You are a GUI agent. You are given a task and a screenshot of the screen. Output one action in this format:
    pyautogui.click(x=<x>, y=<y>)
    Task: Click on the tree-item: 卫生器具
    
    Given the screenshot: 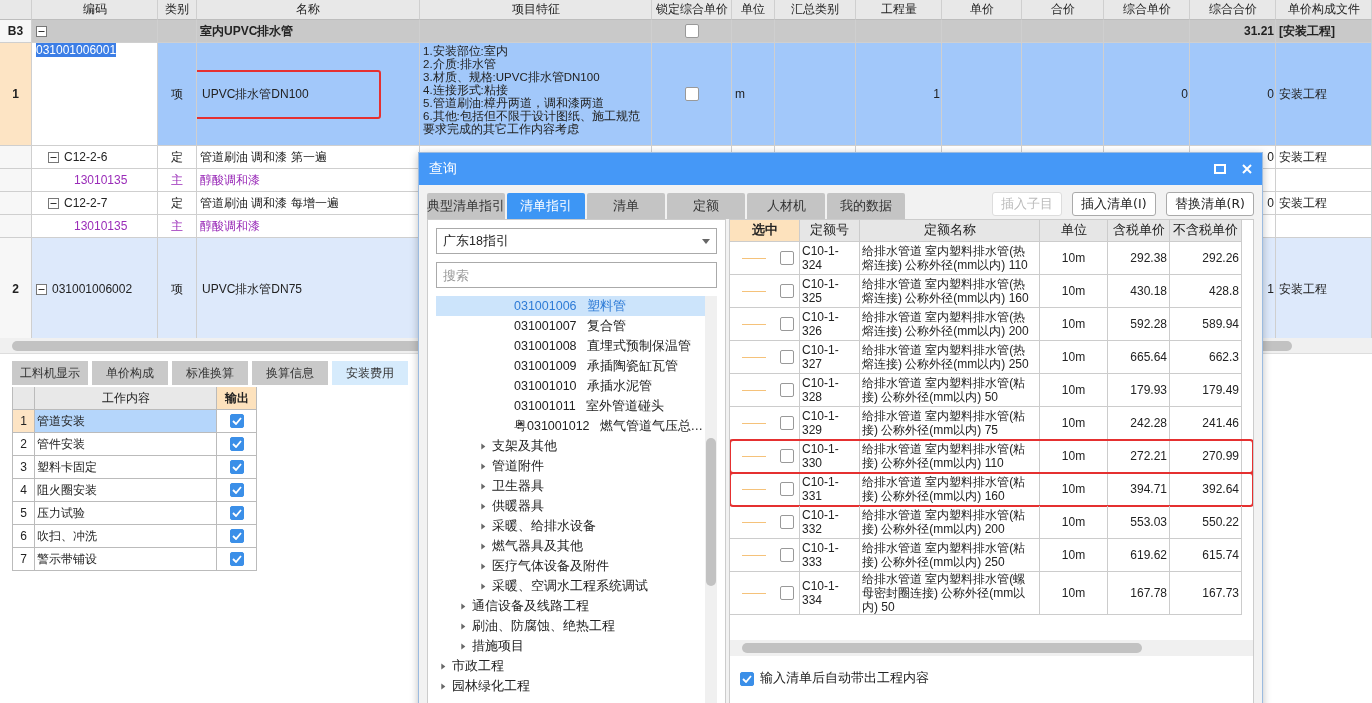 What is the action you would take?
    pyautogui.click(x=570, y=486)
    